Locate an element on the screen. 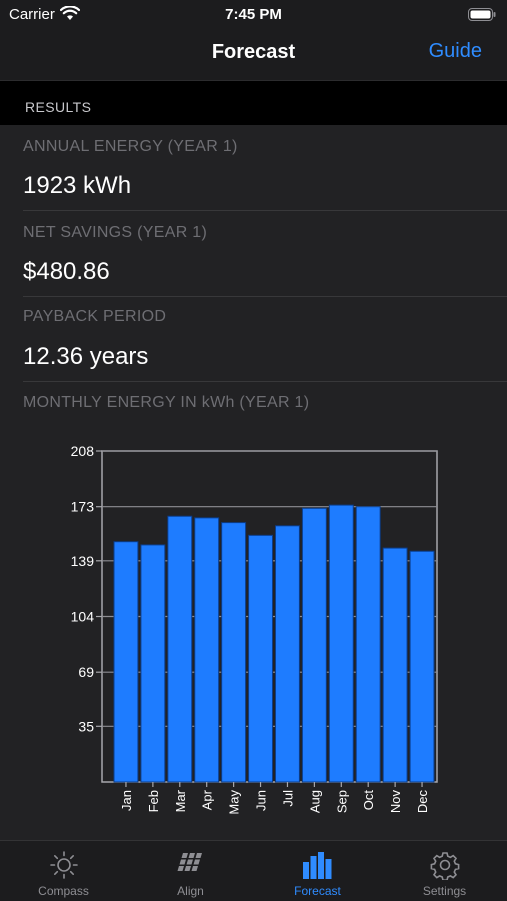  guide-button: Guide is located at coordinates (455, 51).